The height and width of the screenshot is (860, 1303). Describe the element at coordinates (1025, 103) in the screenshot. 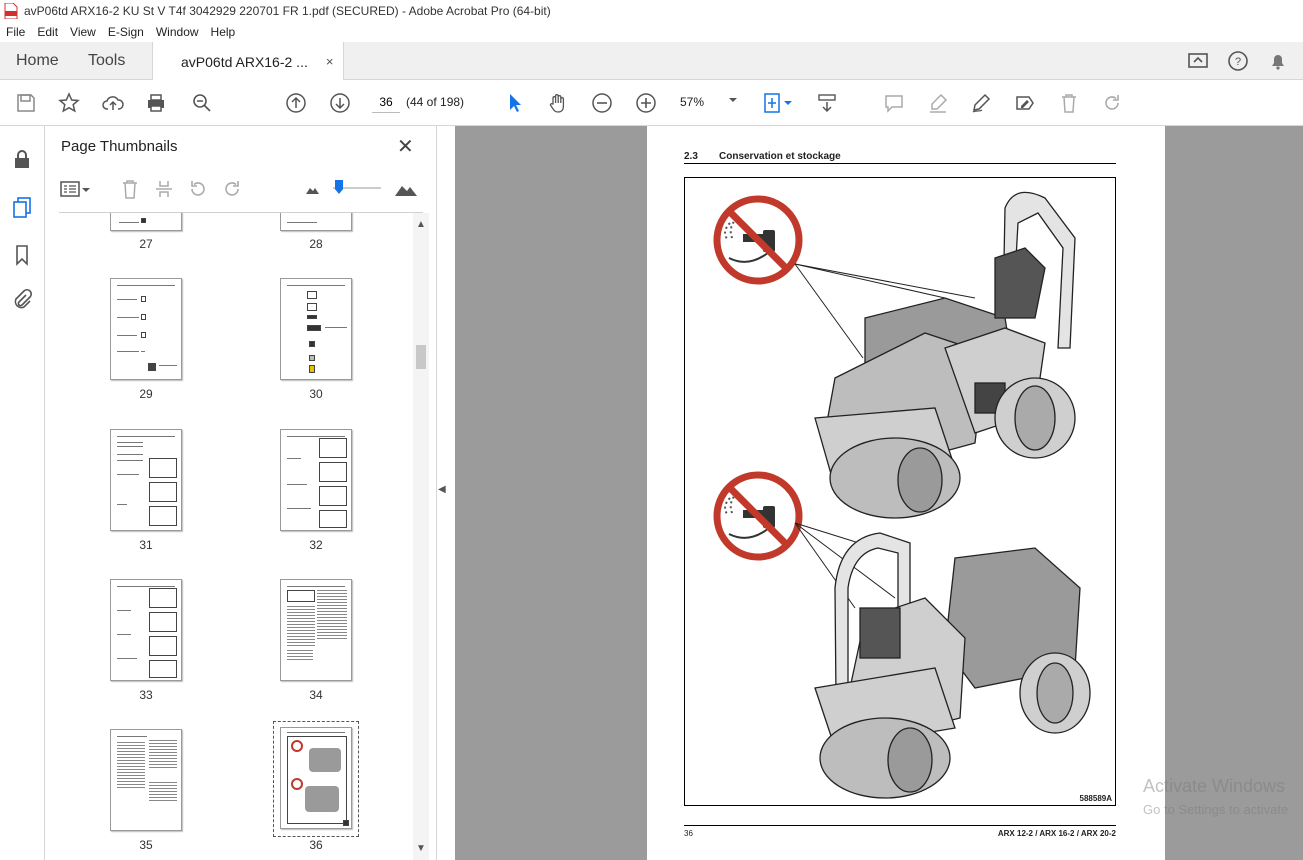

I see `fill-sign-icon` at that location.